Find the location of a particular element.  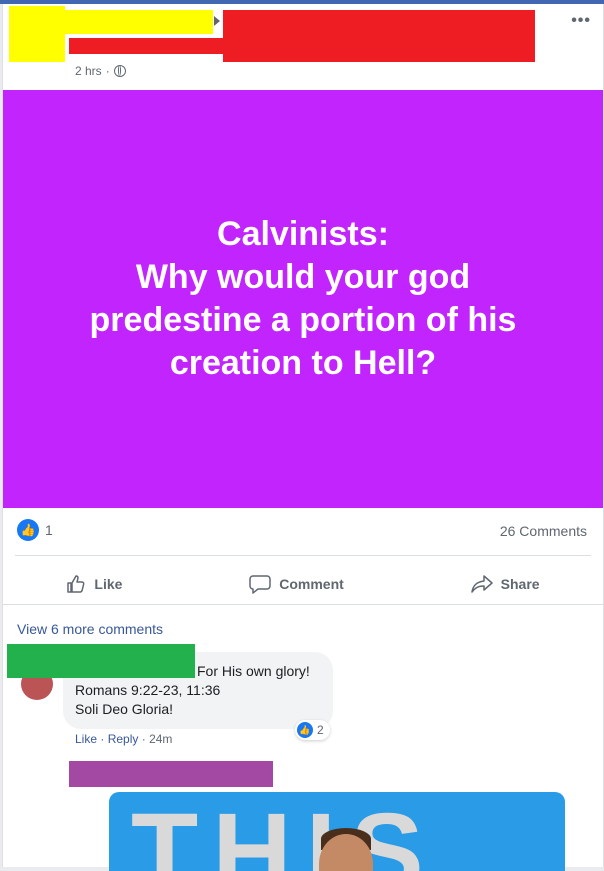

like-button: Like is located at coordinates (94, 584).